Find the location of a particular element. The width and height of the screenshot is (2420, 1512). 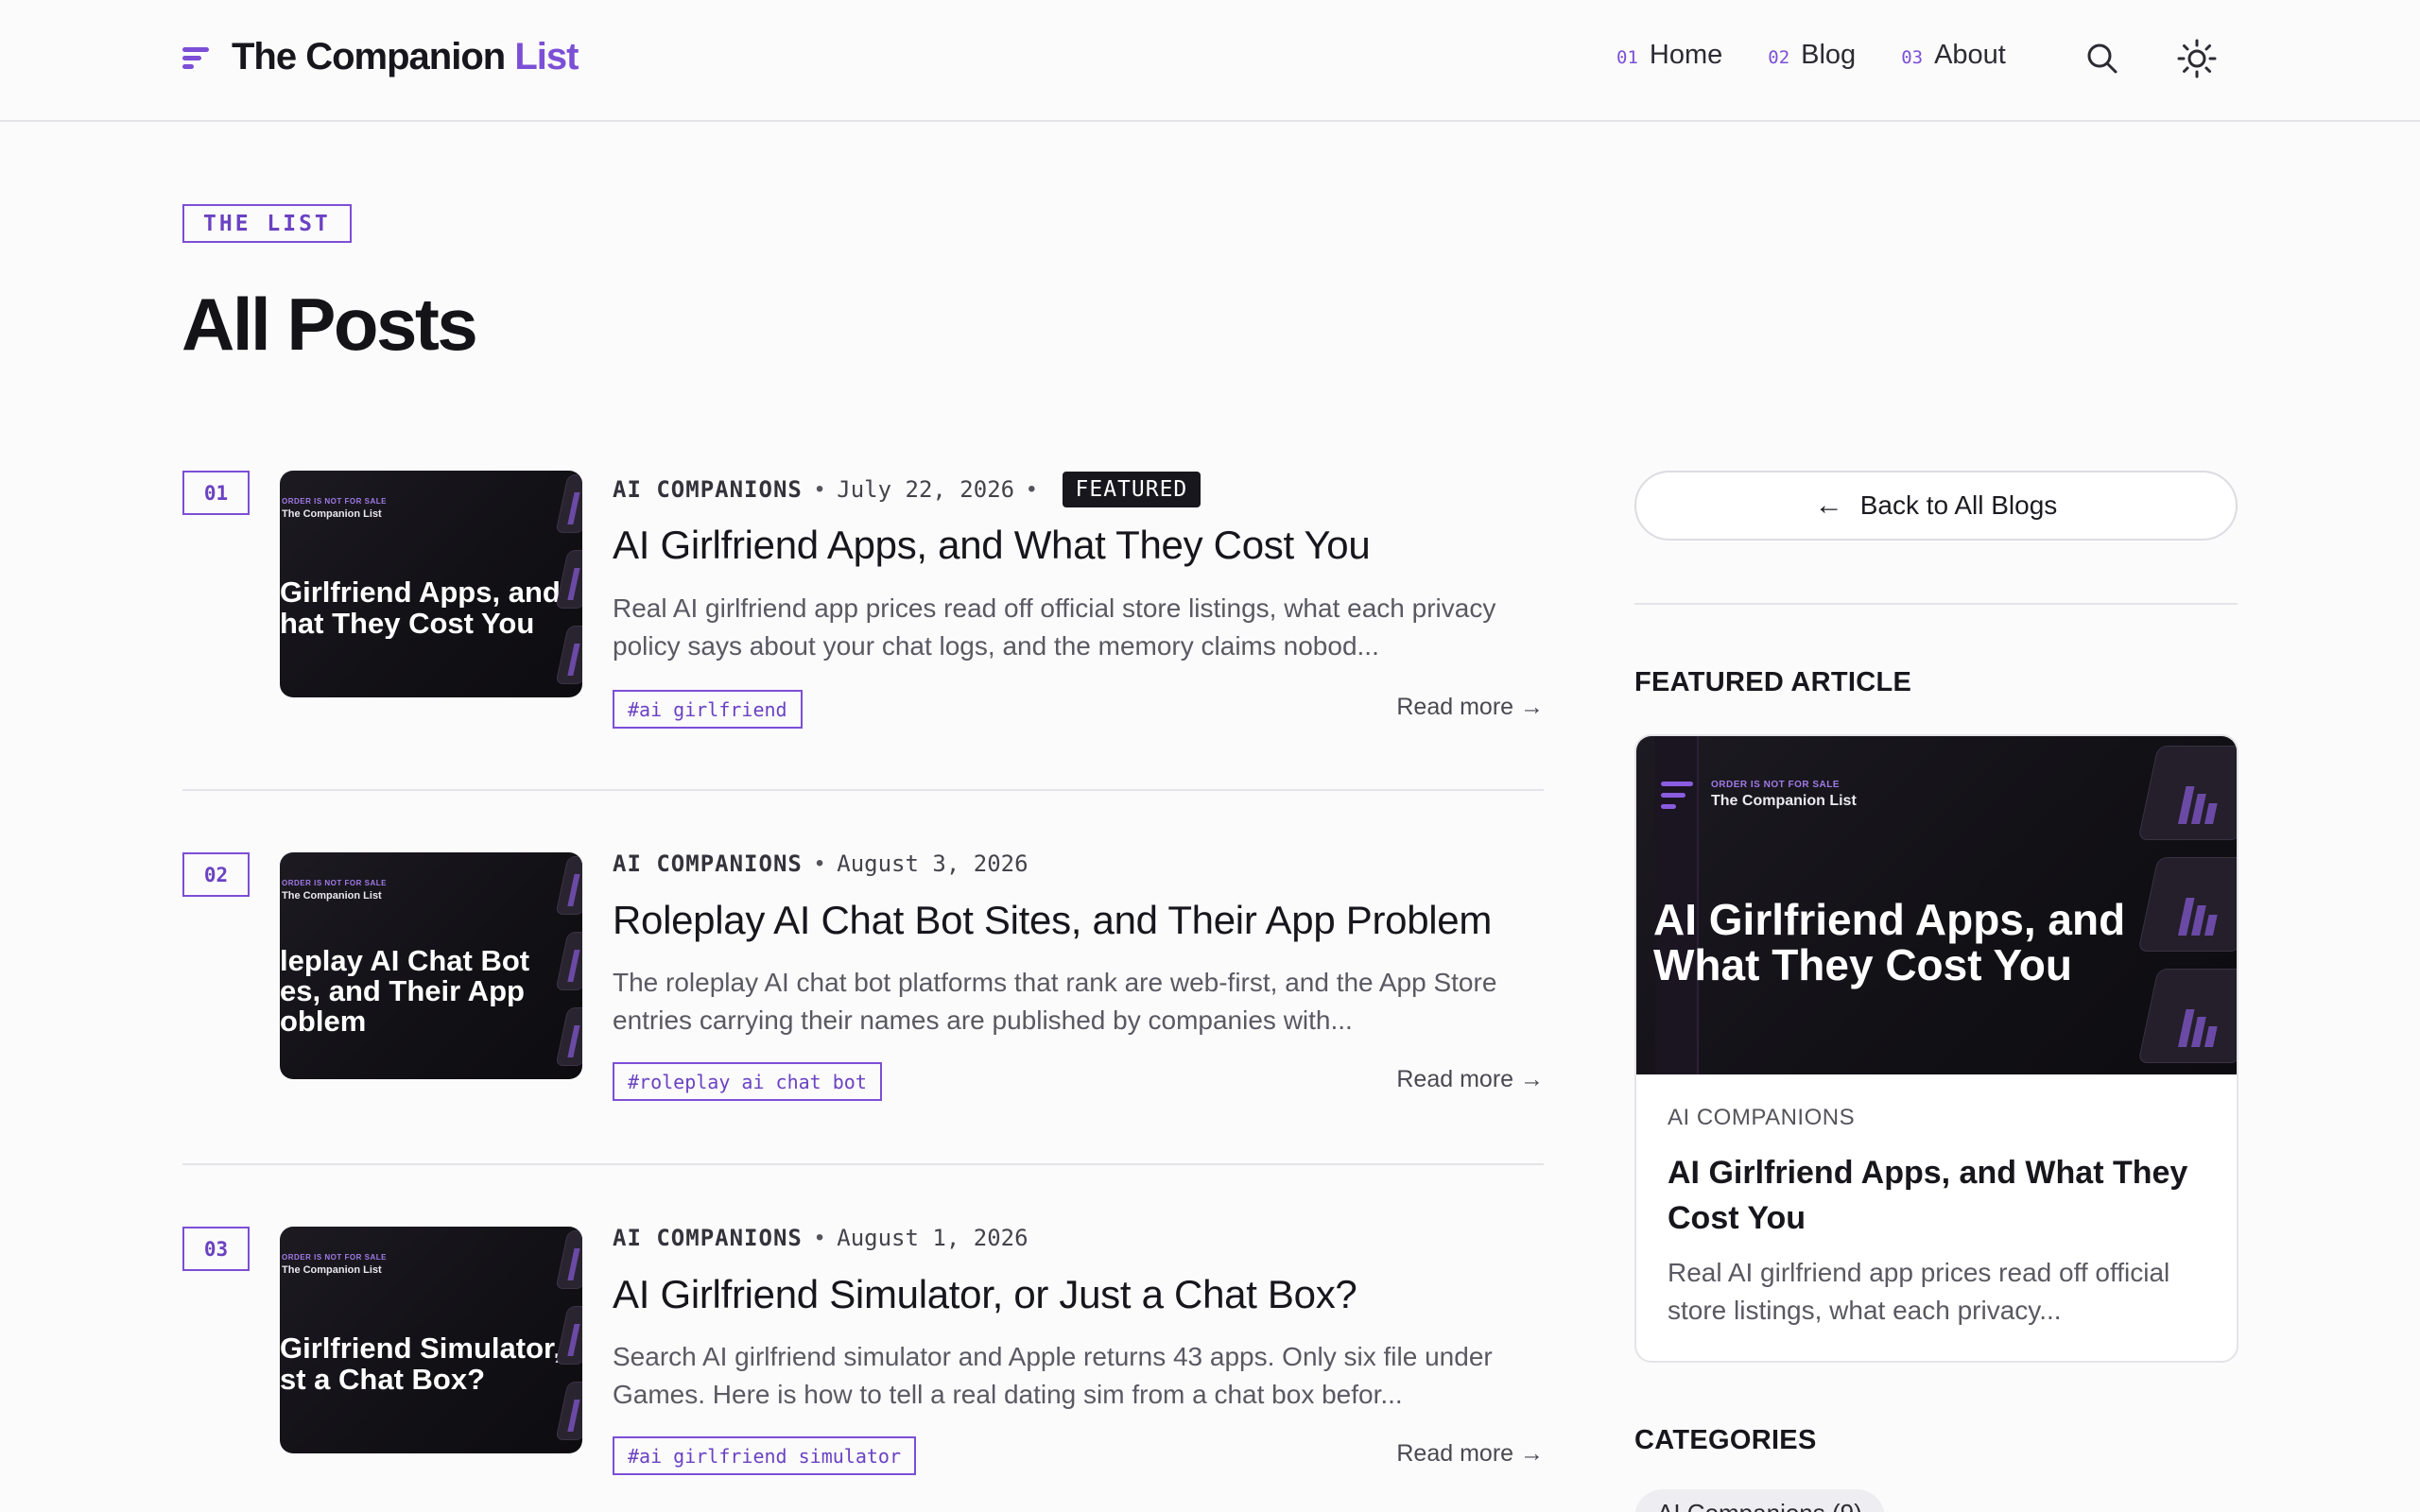

post-meta: AI COMPANIONS • July 22, 2026 • FEATURED is located at coordinates (907, 489).